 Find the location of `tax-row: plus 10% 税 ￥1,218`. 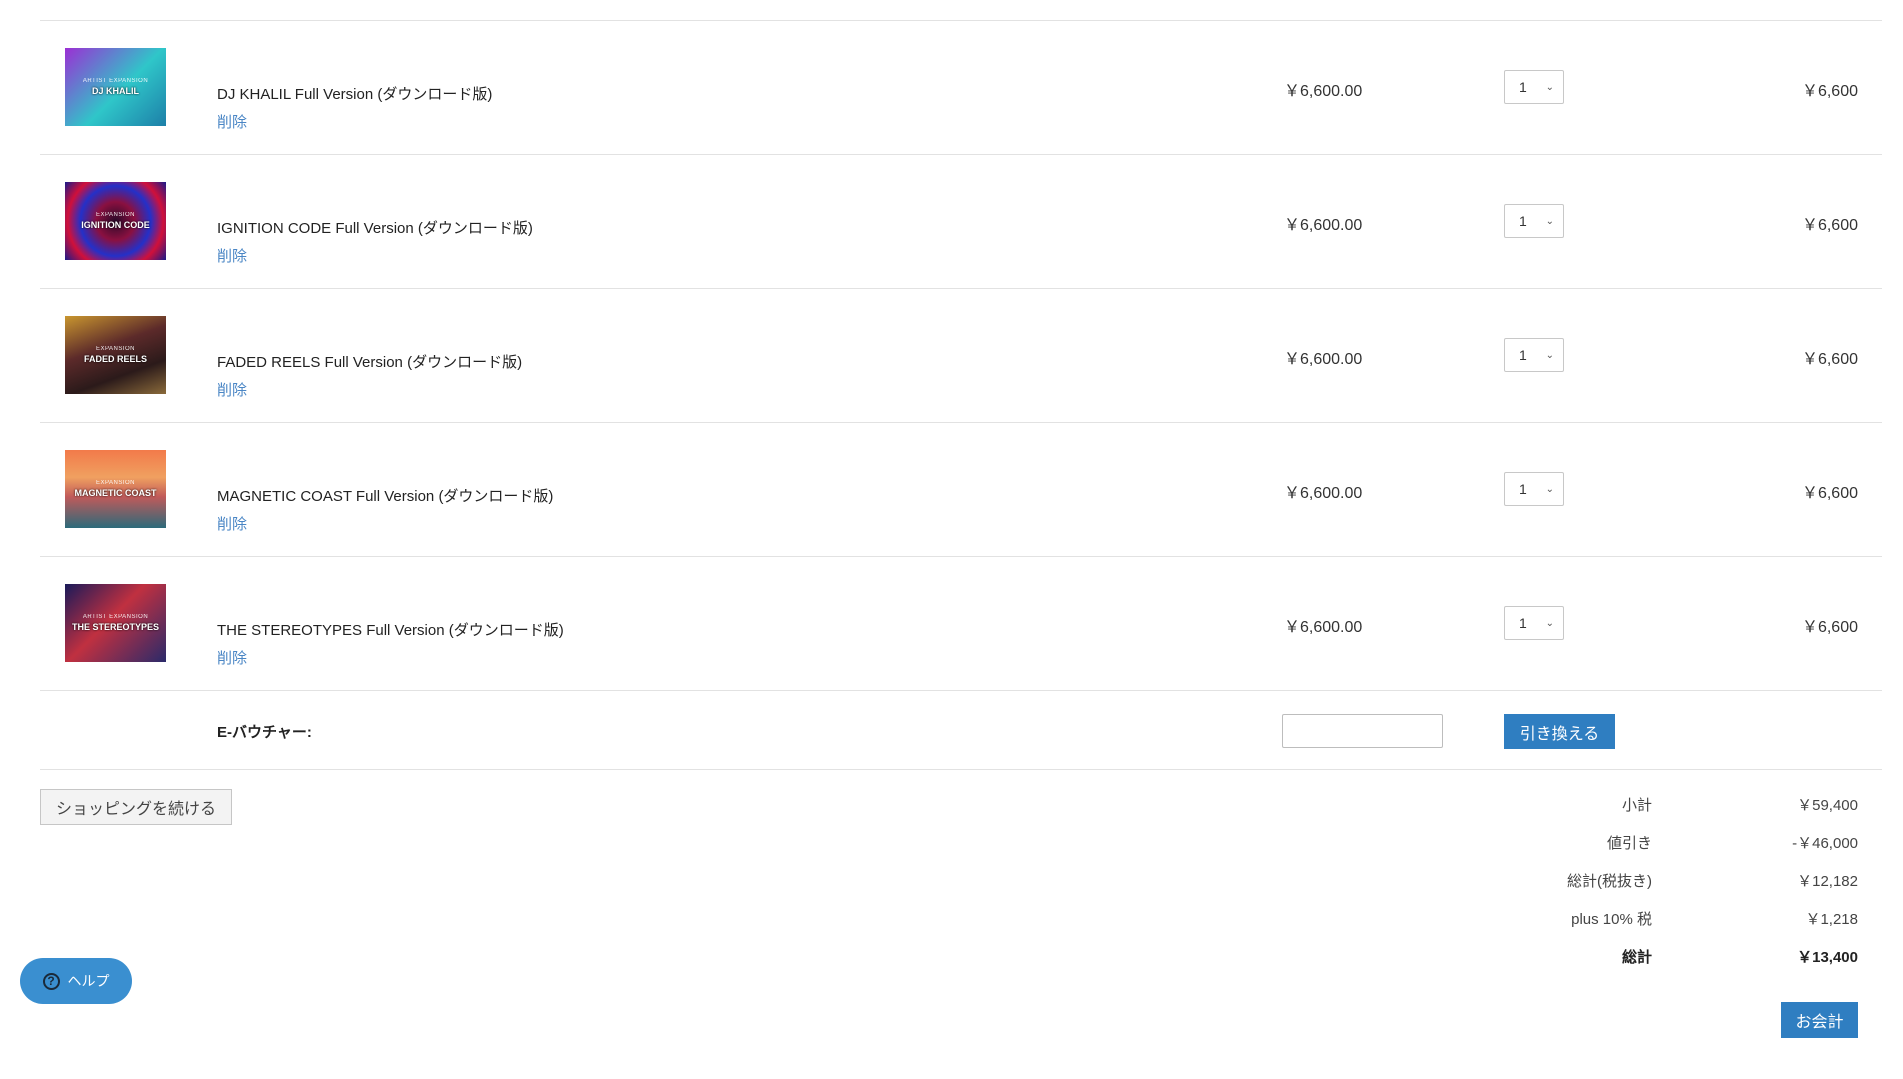

tax-row: plus 10% 税 ￥1,218 is located at coordinates (1679, 923).